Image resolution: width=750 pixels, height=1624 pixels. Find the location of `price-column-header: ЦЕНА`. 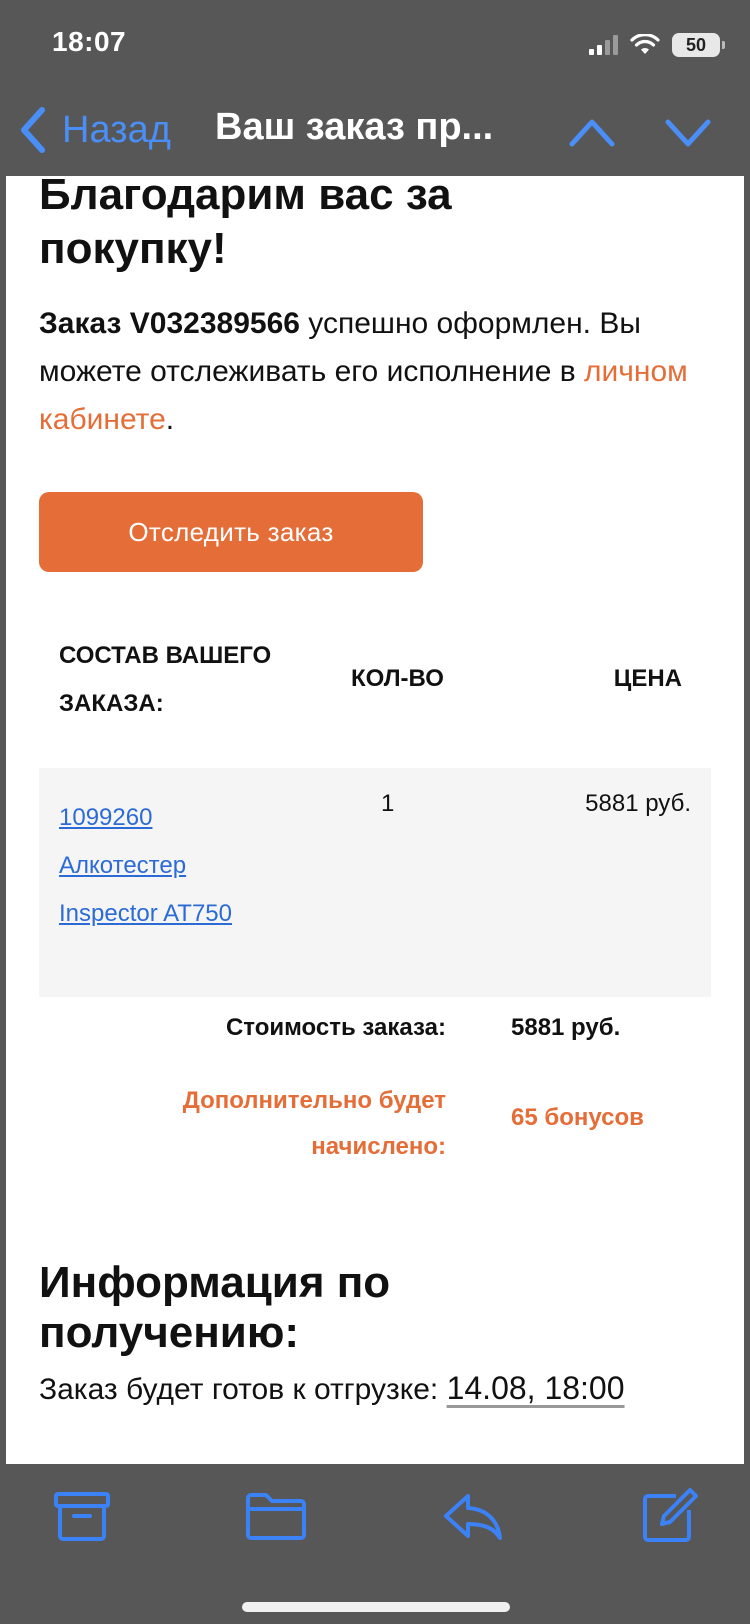

price-column-header: ЦЕНА is located at coordinates (647, 678).